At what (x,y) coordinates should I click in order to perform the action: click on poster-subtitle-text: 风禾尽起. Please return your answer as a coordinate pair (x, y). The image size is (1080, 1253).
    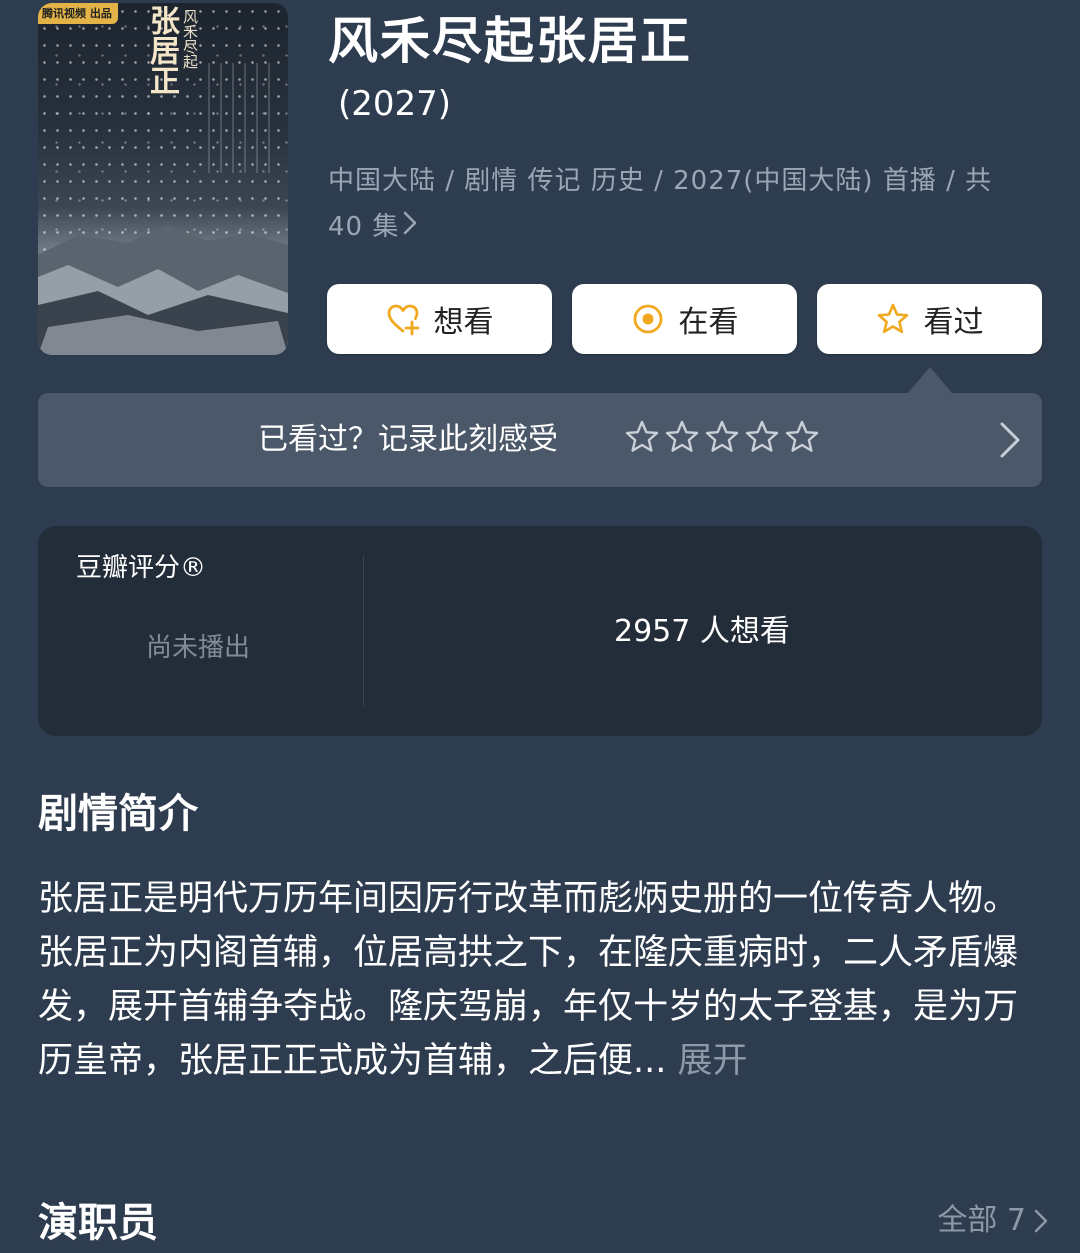
    Looking at the image, I should click on (190, 39).